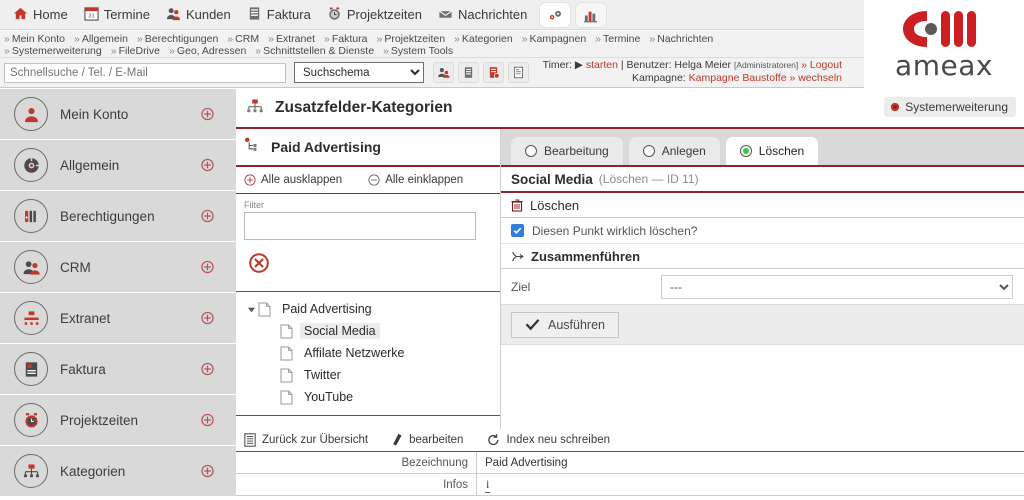 The height and width of the screenshot is (500, 1024). Describe the element at coordinates (411, 39) in the screenshot. I see `breadcrumb-item: » Projektzeiten` at that location.